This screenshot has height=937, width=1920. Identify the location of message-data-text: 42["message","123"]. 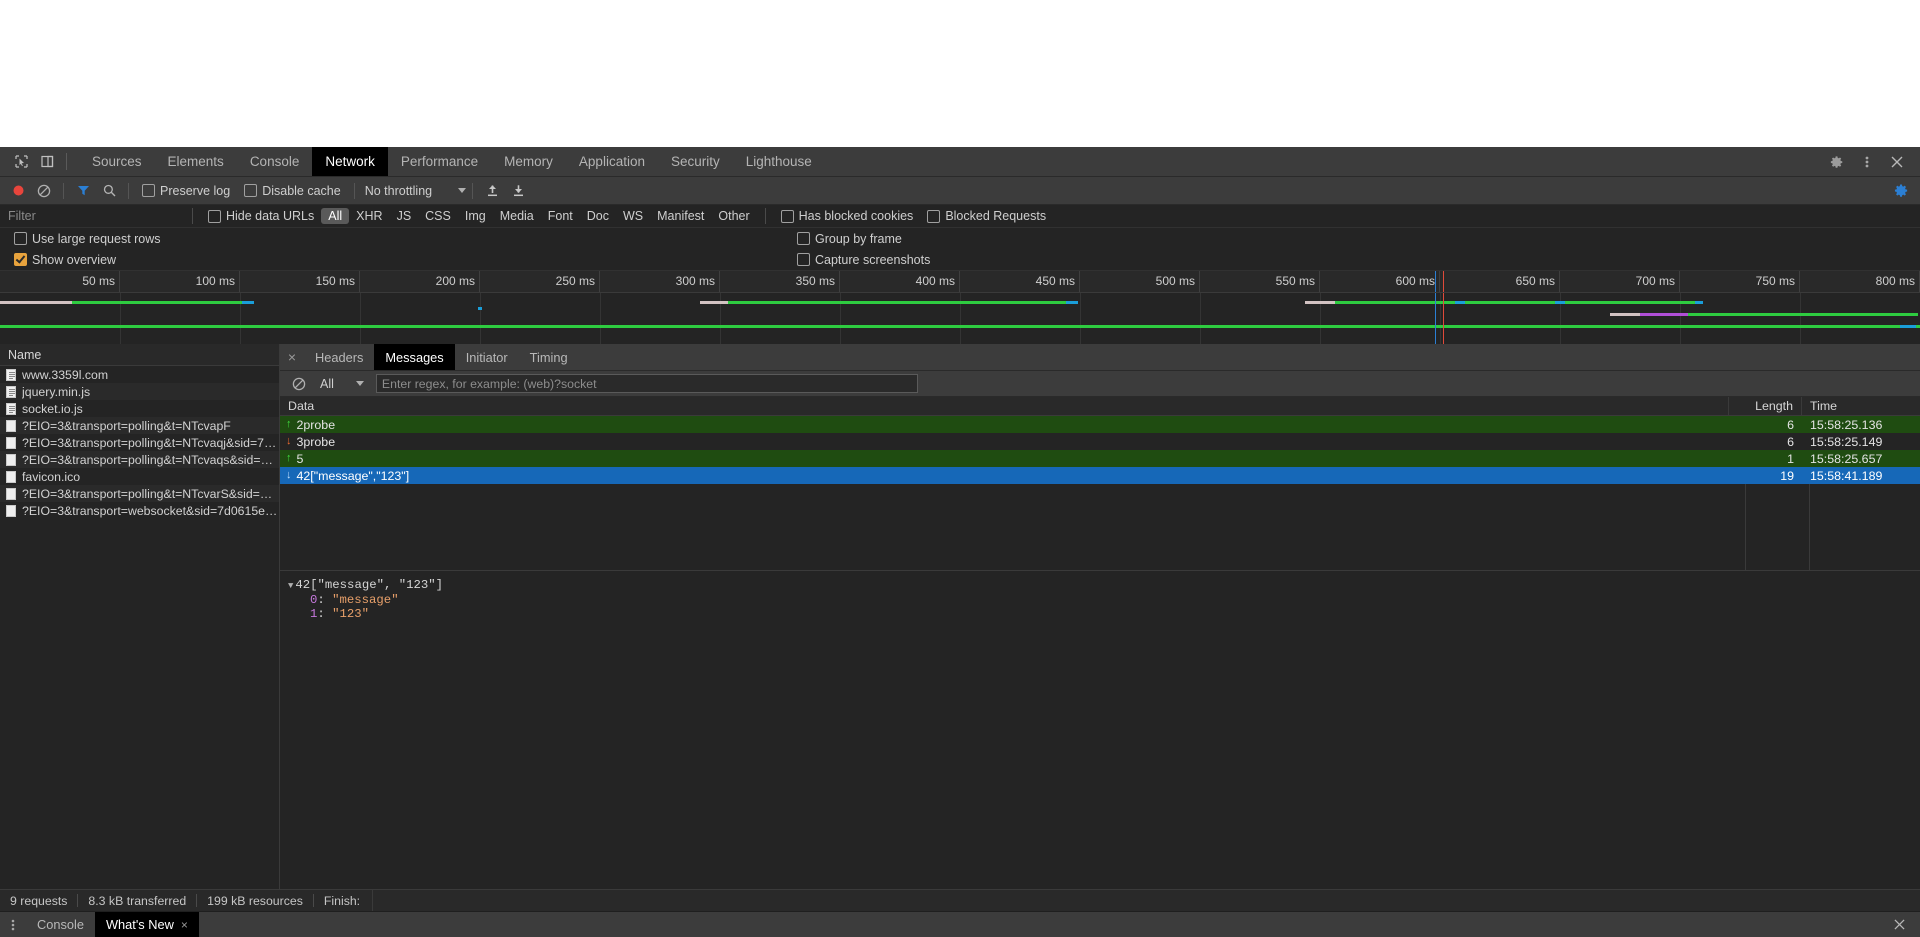
(353, 475).